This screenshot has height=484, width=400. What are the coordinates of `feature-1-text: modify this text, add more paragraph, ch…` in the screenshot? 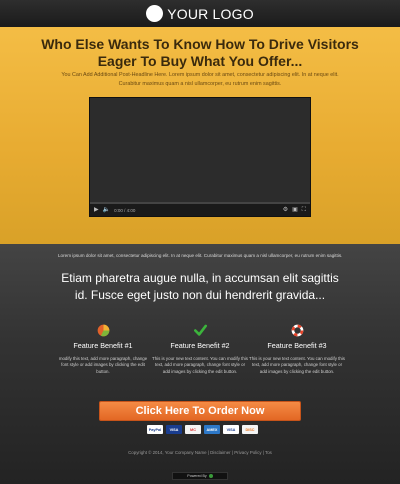 It's located at (103, 365).